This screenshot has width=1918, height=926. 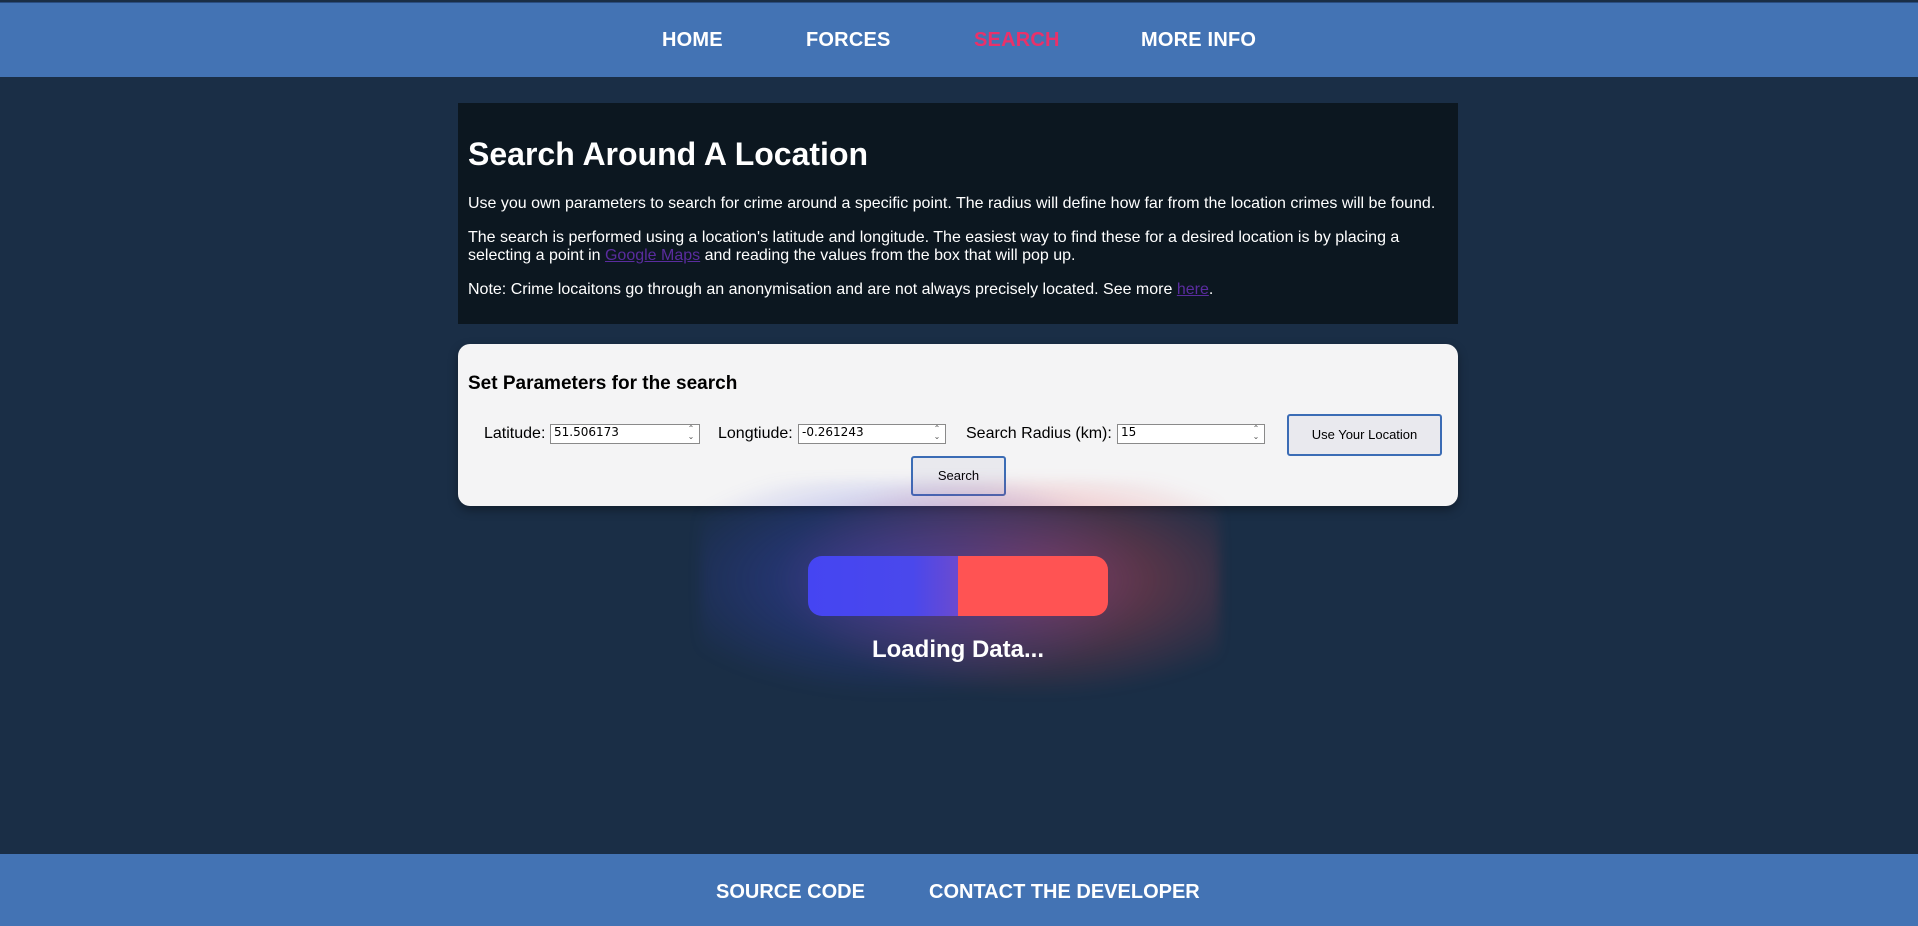 What do you see at coordinates (937, 434) in the screenshot?
I see `longitude-spinner-icon: ⌃ ⌄` at bounding box center [937, 434].